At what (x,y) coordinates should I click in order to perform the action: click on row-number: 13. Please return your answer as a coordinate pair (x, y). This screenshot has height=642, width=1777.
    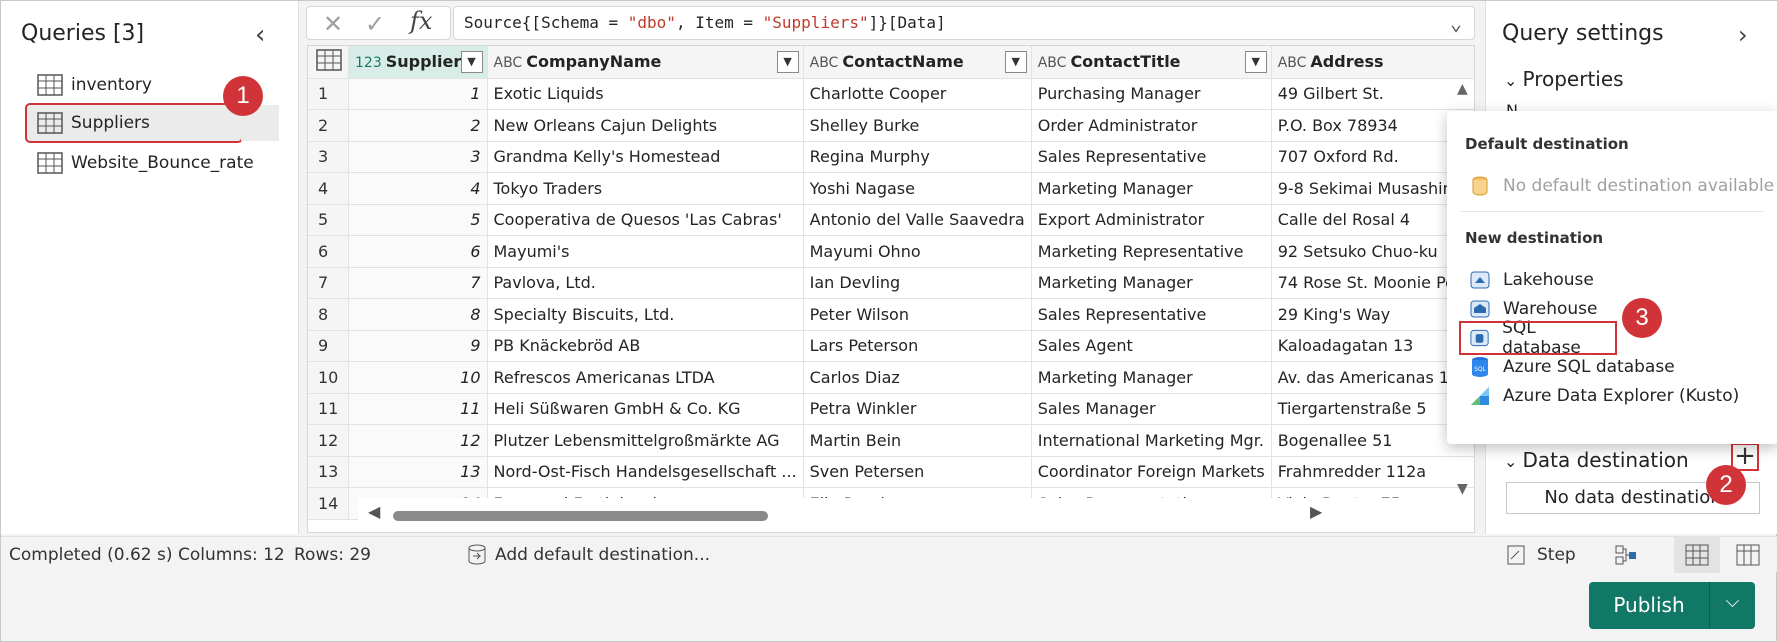
    Looking at the image, I should click on (328, 472).